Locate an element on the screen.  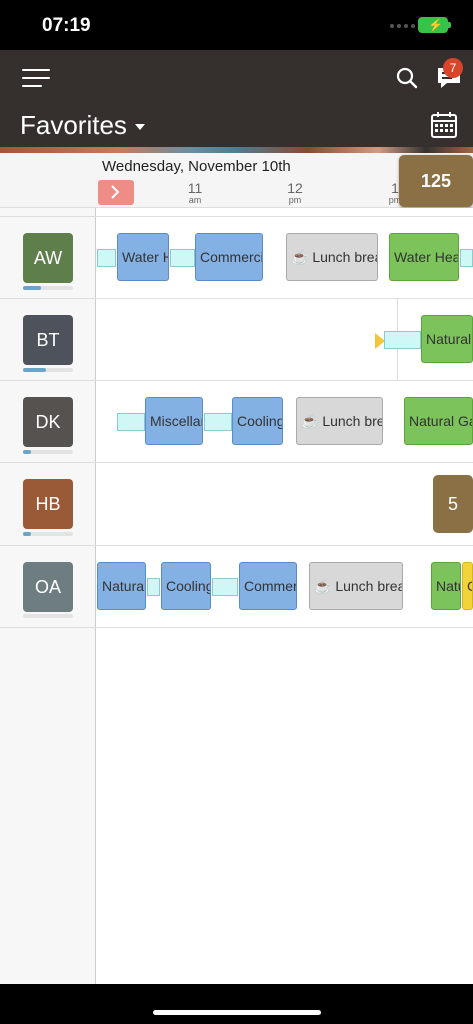
task-block: Miscellaneous is located at coordinates (174, 421).